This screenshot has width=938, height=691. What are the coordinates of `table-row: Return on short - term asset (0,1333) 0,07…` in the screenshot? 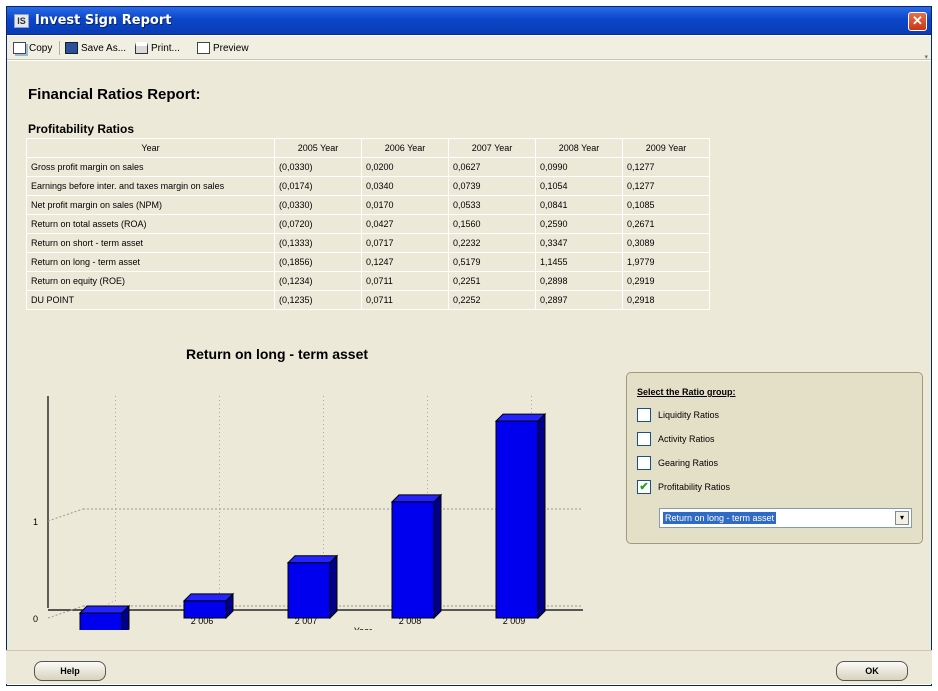 It's located at (368, 243).